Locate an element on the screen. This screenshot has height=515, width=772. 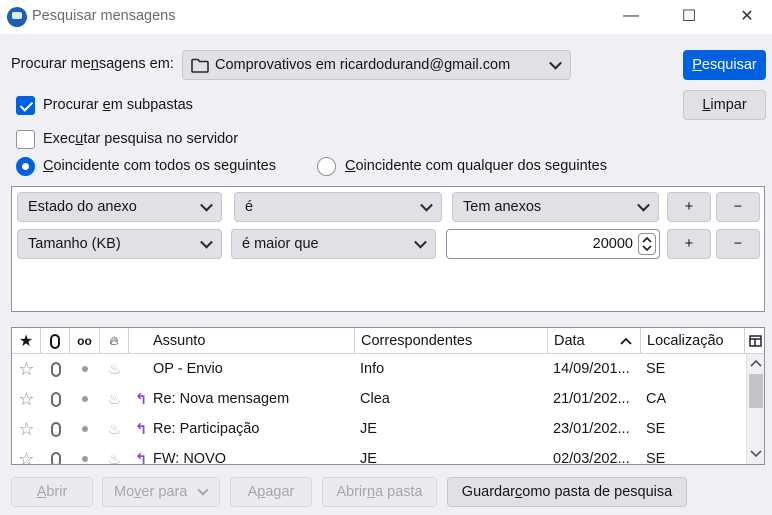
column-star: ★ is located at coordinates (26, 341).